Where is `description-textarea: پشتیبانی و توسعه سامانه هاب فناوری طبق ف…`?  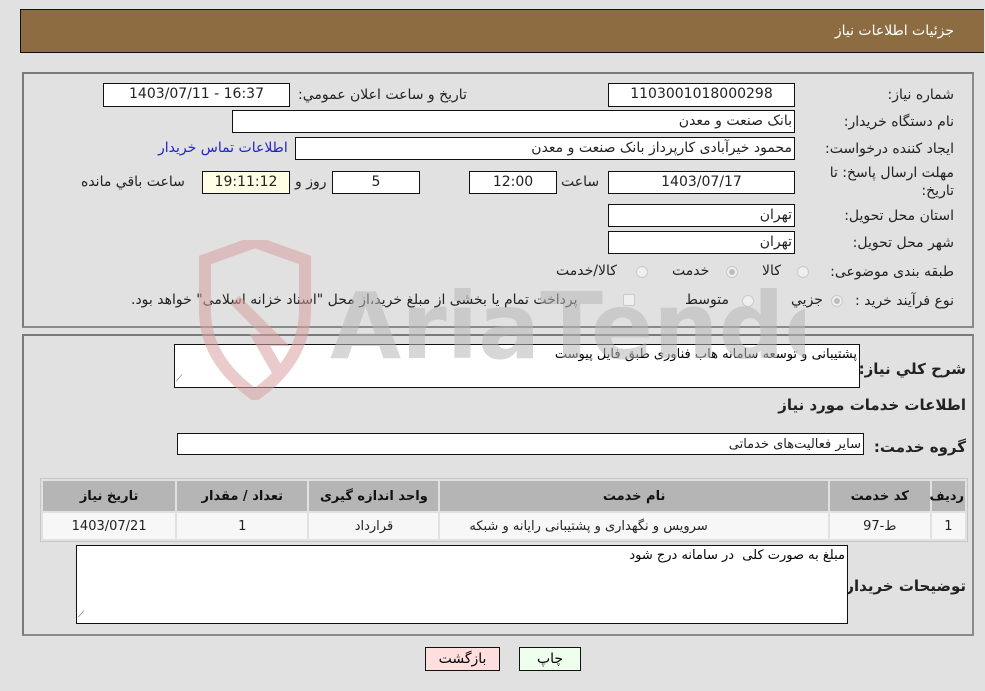 description-textarea: پشتیبانی و توسعه سامانه هاب فناوری طبق ف… is located at coordinates (517, 366).